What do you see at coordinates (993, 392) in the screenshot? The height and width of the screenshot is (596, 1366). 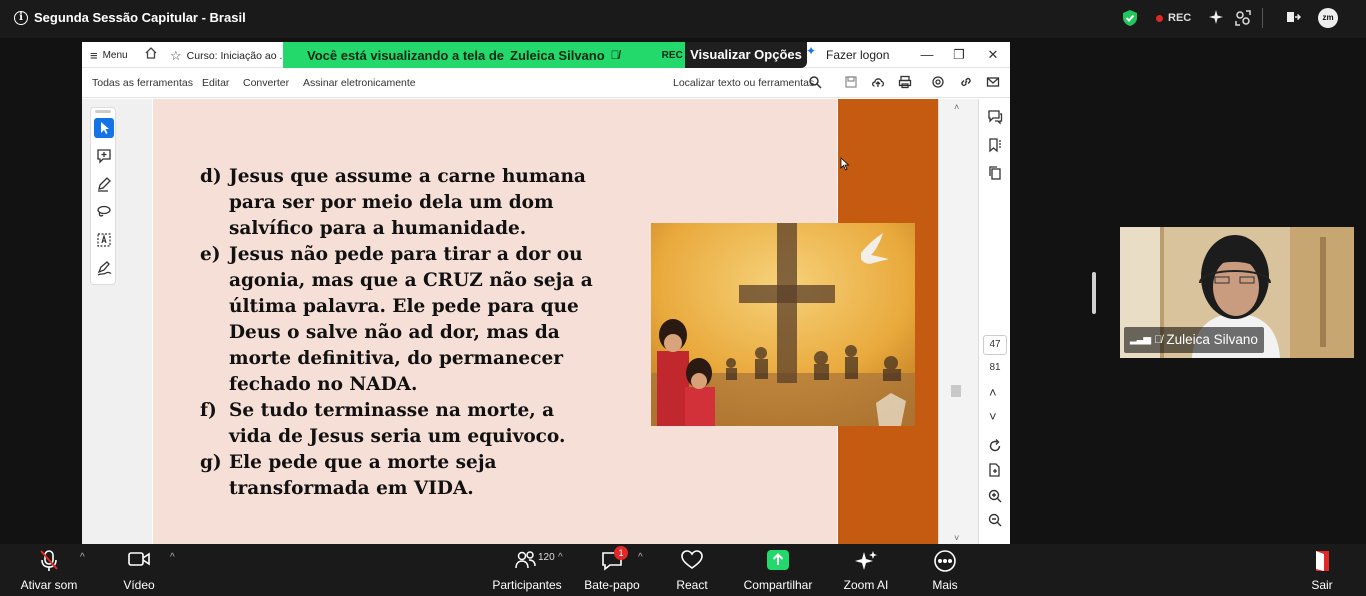 I see `previous-page-icon: ˄` at bounding box center [993, 392].